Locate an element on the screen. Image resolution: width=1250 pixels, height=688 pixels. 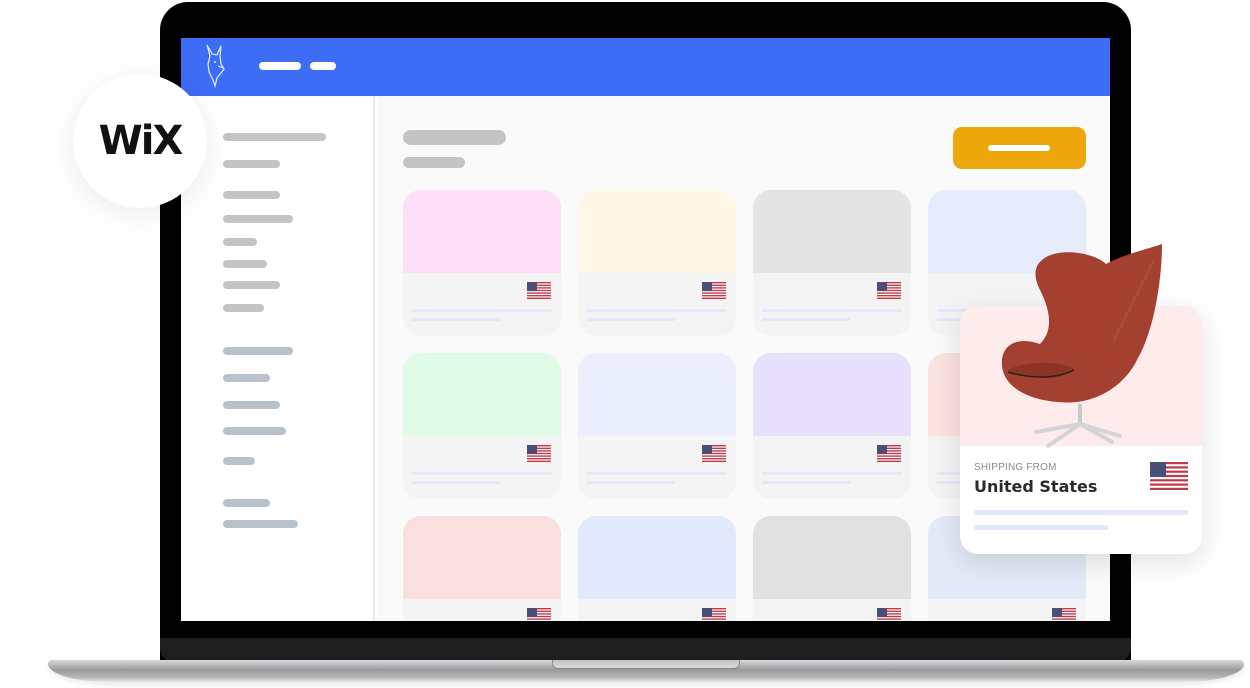
shipping-country: United States is located at coordinates (1036, 486).